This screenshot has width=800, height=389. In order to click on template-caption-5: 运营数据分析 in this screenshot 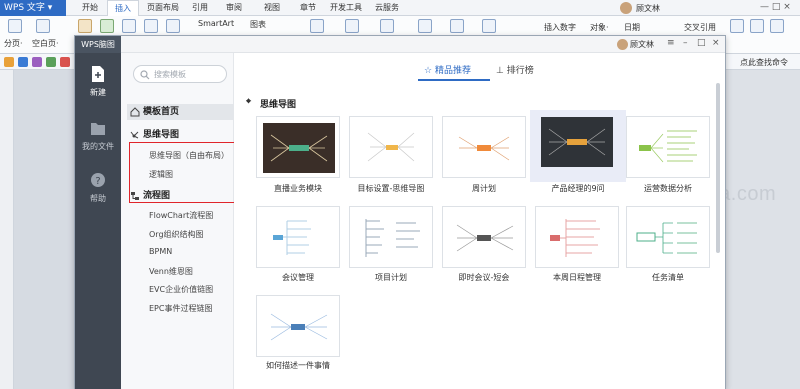, I will do `click(668, 188)`.